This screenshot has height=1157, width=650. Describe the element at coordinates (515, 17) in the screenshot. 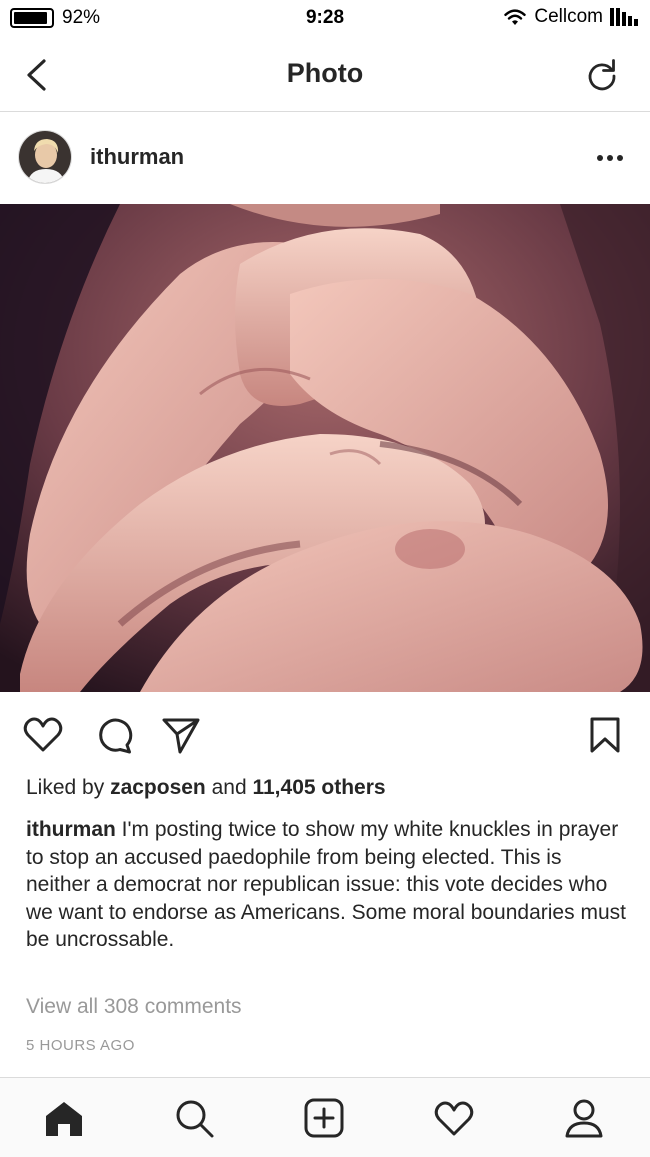

I see `wifi-icon` at that location.